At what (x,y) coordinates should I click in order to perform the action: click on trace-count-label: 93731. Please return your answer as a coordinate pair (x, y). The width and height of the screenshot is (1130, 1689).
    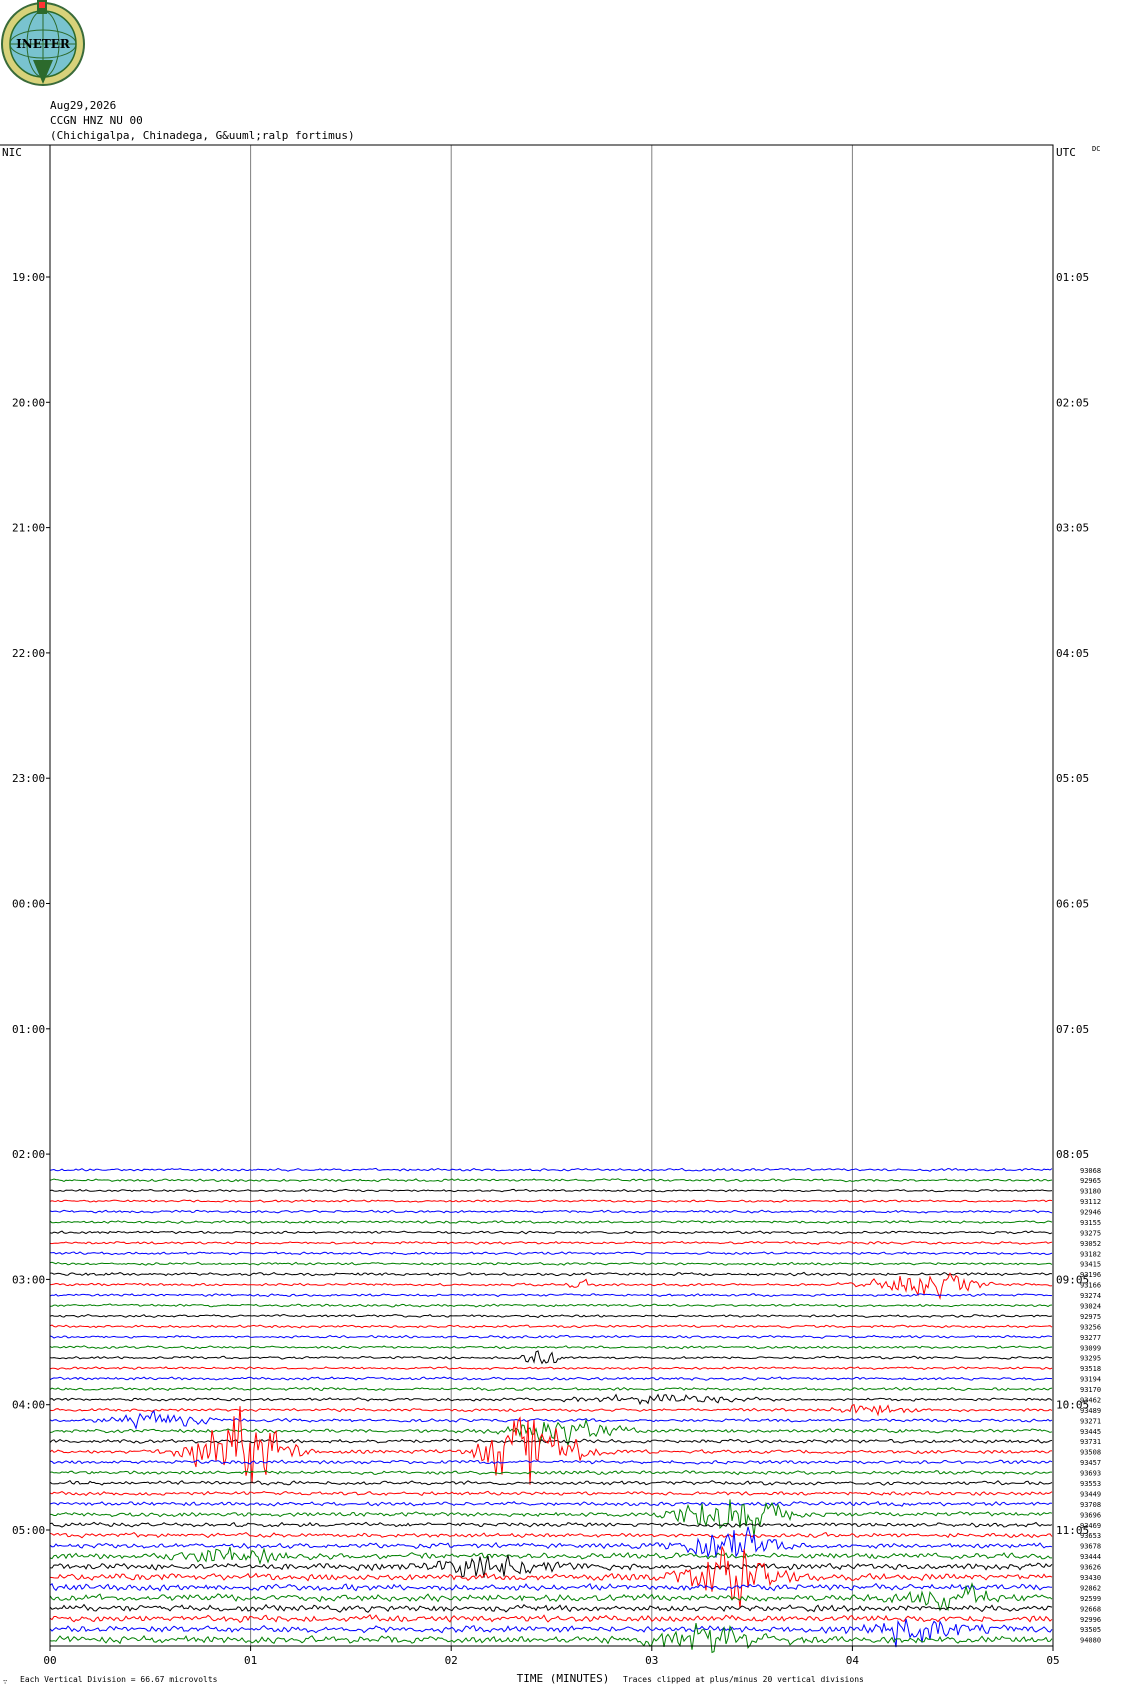
    Looking at the image, I should click on (1090, 1442).